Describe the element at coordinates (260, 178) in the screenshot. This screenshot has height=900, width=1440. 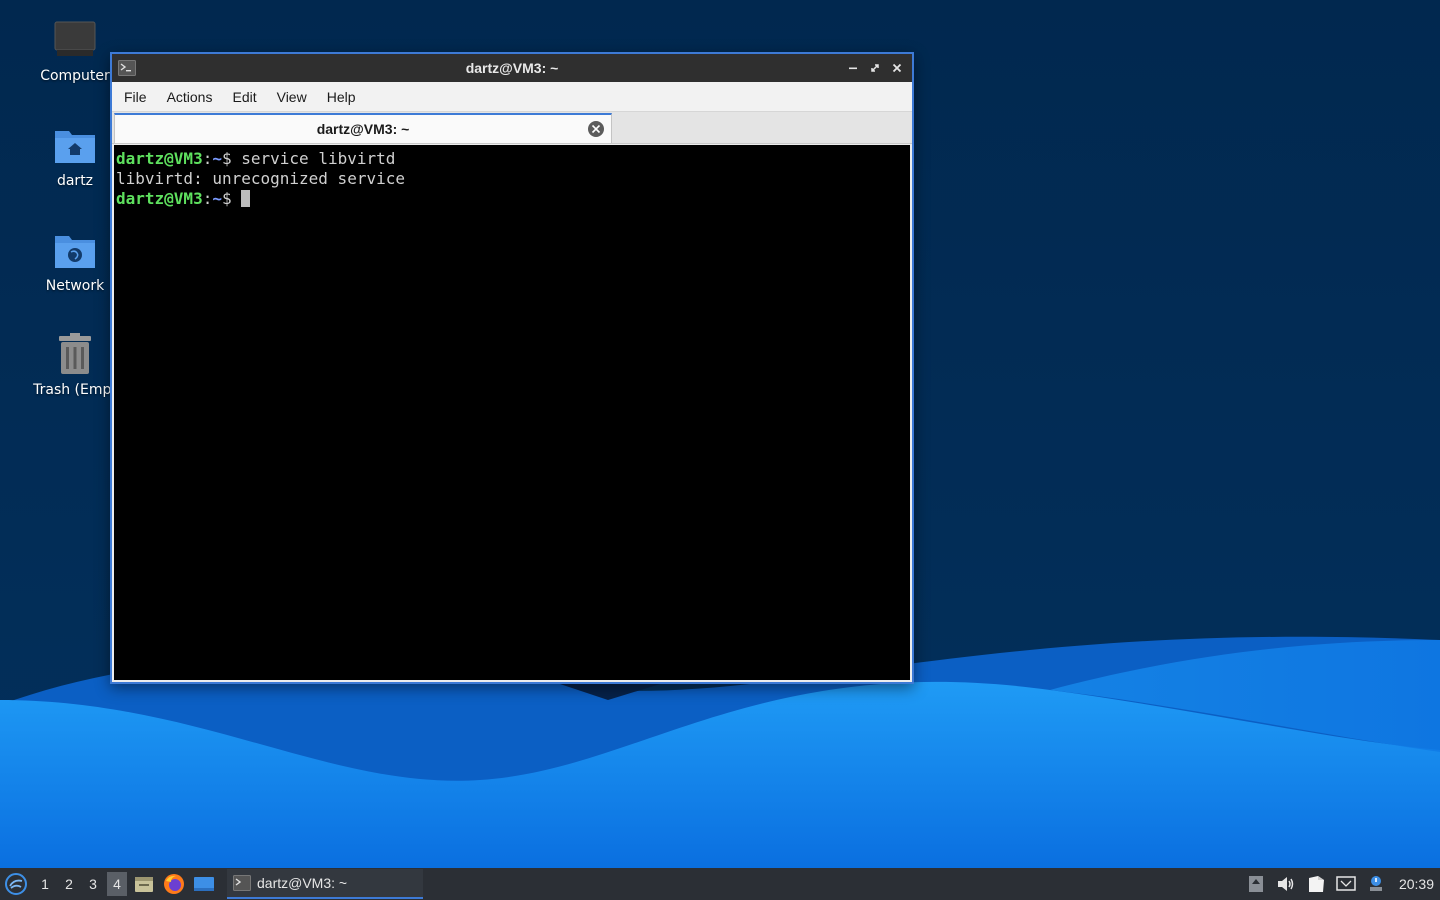
I see `command-output: libvirtd: unrecognized service` at that location.